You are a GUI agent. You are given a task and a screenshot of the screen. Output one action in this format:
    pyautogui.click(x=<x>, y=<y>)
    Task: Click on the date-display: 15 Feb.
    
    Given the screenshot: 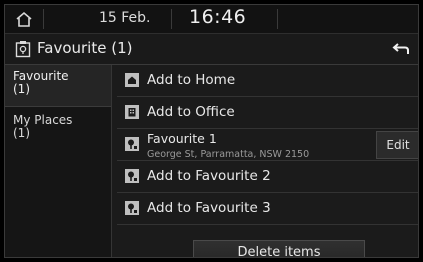 What is the action you would take?
    pyautogui.click(x=125, y=18)
    